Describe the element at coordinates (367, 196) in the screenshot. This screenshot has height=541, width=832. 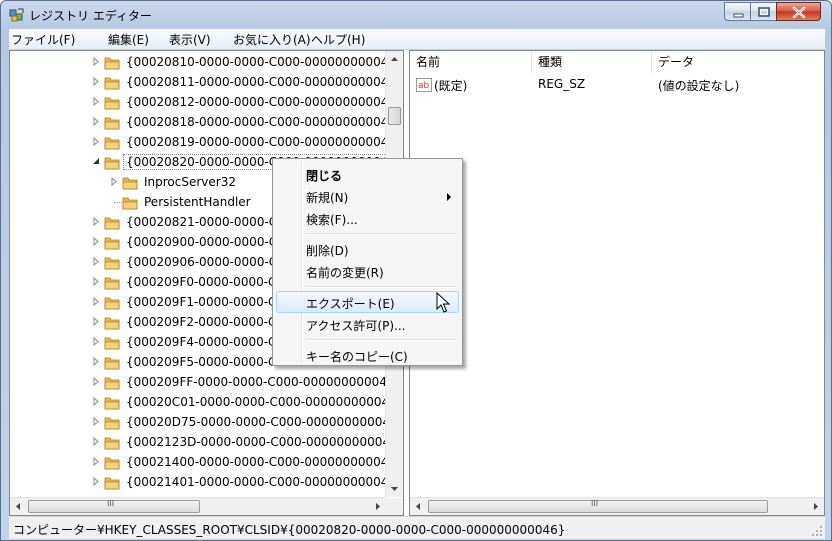
I see `context-menu-item: 新規(N)` at that location.